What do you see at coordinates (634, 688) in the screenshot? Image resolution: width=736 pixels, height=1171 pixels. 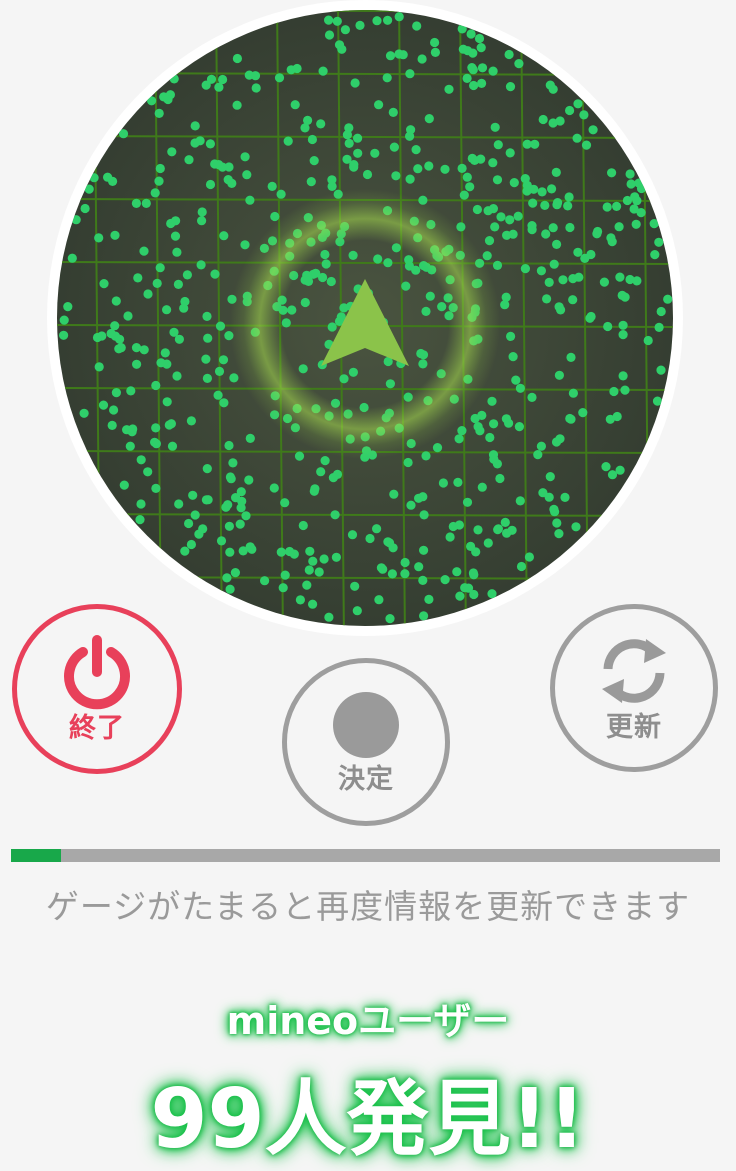 I see `refresh-button: 更新` at bounding box center [634, 688].